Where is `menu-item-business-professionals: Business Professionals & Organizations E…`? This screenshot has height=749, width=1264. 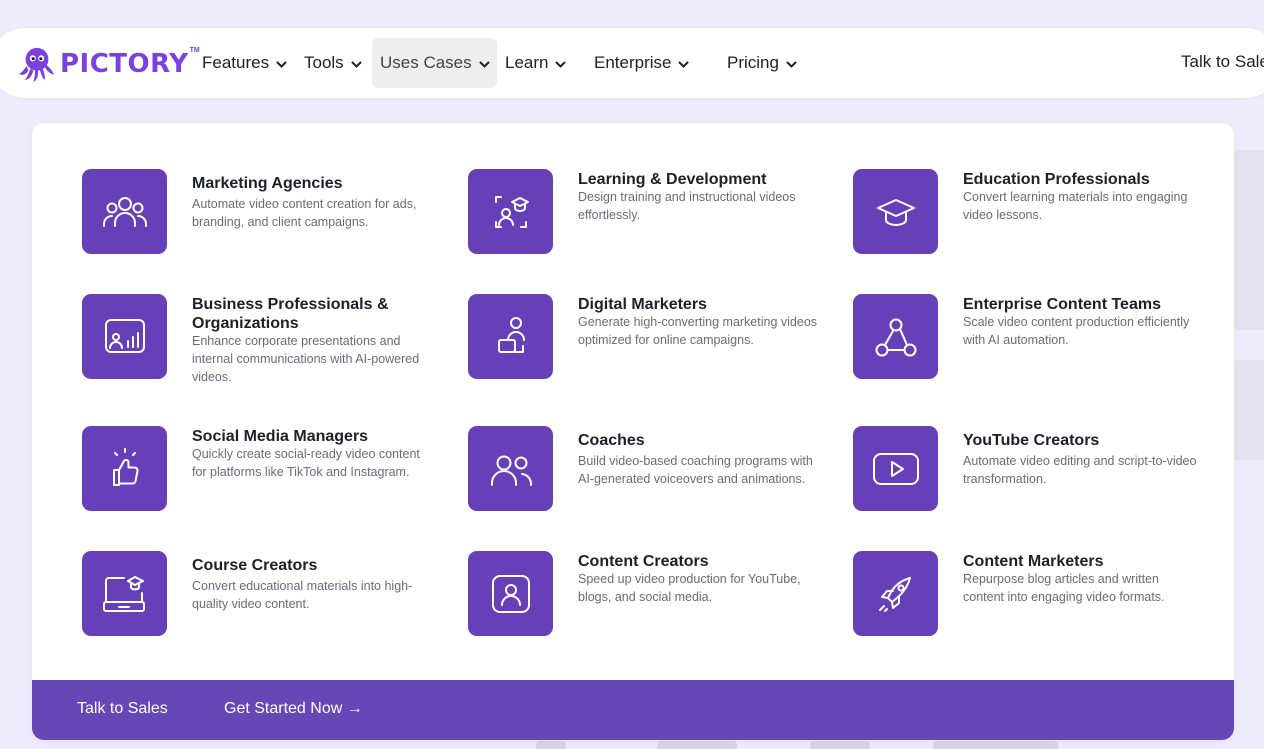 menu-item-business-professionals: Business Professionals & Organizations E… is located at coordinates (262, 339).